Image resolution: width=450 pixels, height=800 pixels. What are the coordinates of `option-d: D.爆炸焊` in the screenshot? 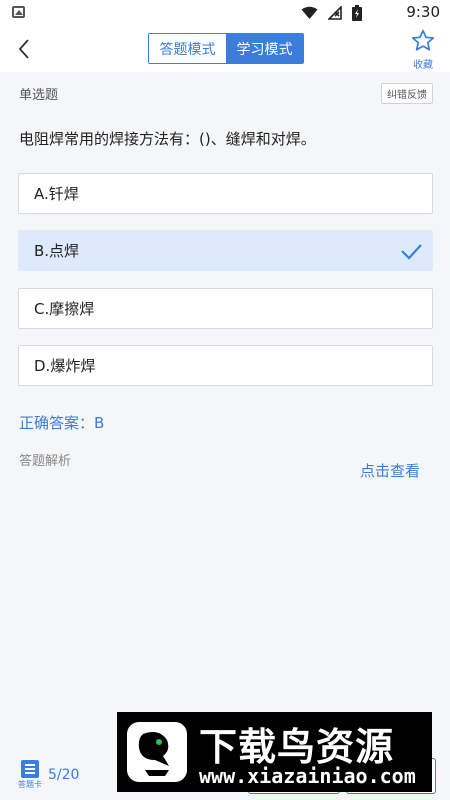 It's located at (225, 365).